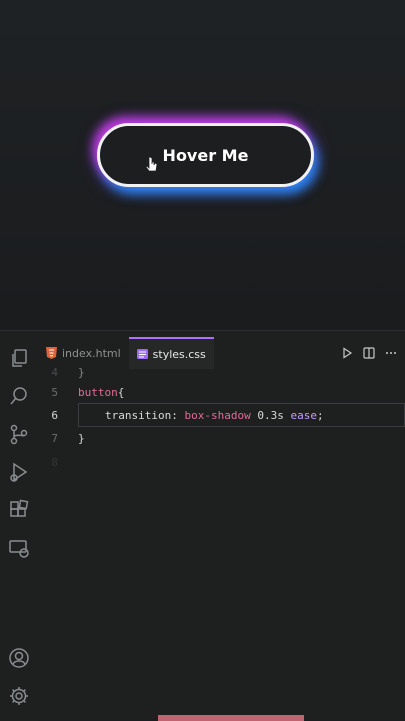 Image resolution: width=405 pixels, height=721 pixels. I want to click on open-brace: {, so click(121, 392).